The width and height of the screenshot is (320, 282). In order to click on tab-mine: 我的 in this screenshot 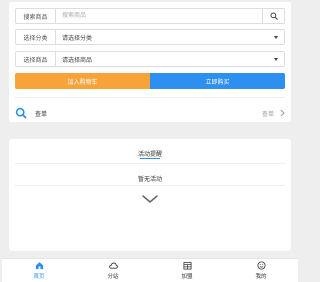, I will do `click(261, 270)`.